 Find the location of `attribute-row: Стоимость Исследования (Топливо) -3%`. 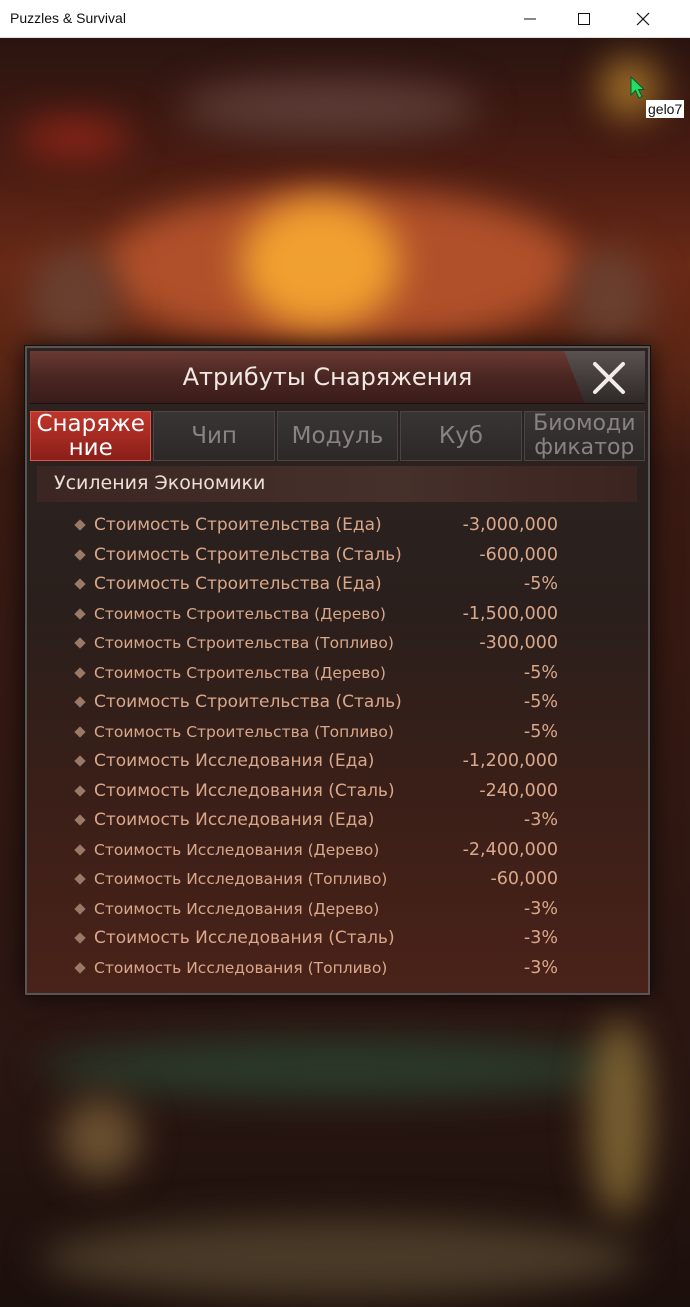

attribute-row: Стоимость Исследования (Топливо) -3% is located at coordinates (337, 969).